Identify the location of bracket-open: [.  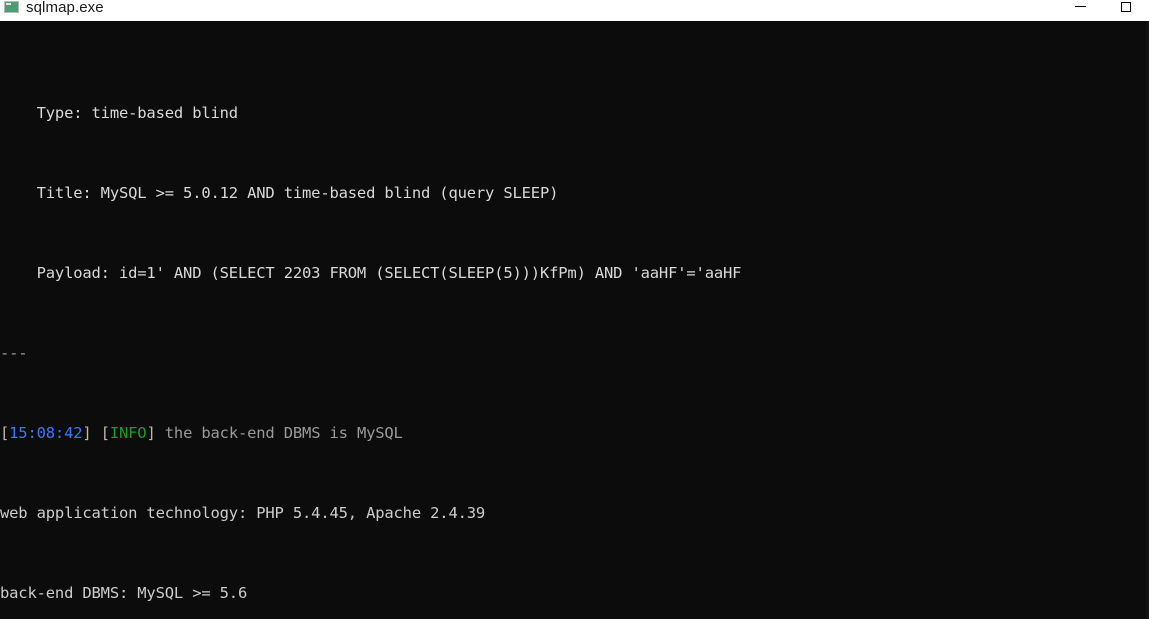
(5, 433).